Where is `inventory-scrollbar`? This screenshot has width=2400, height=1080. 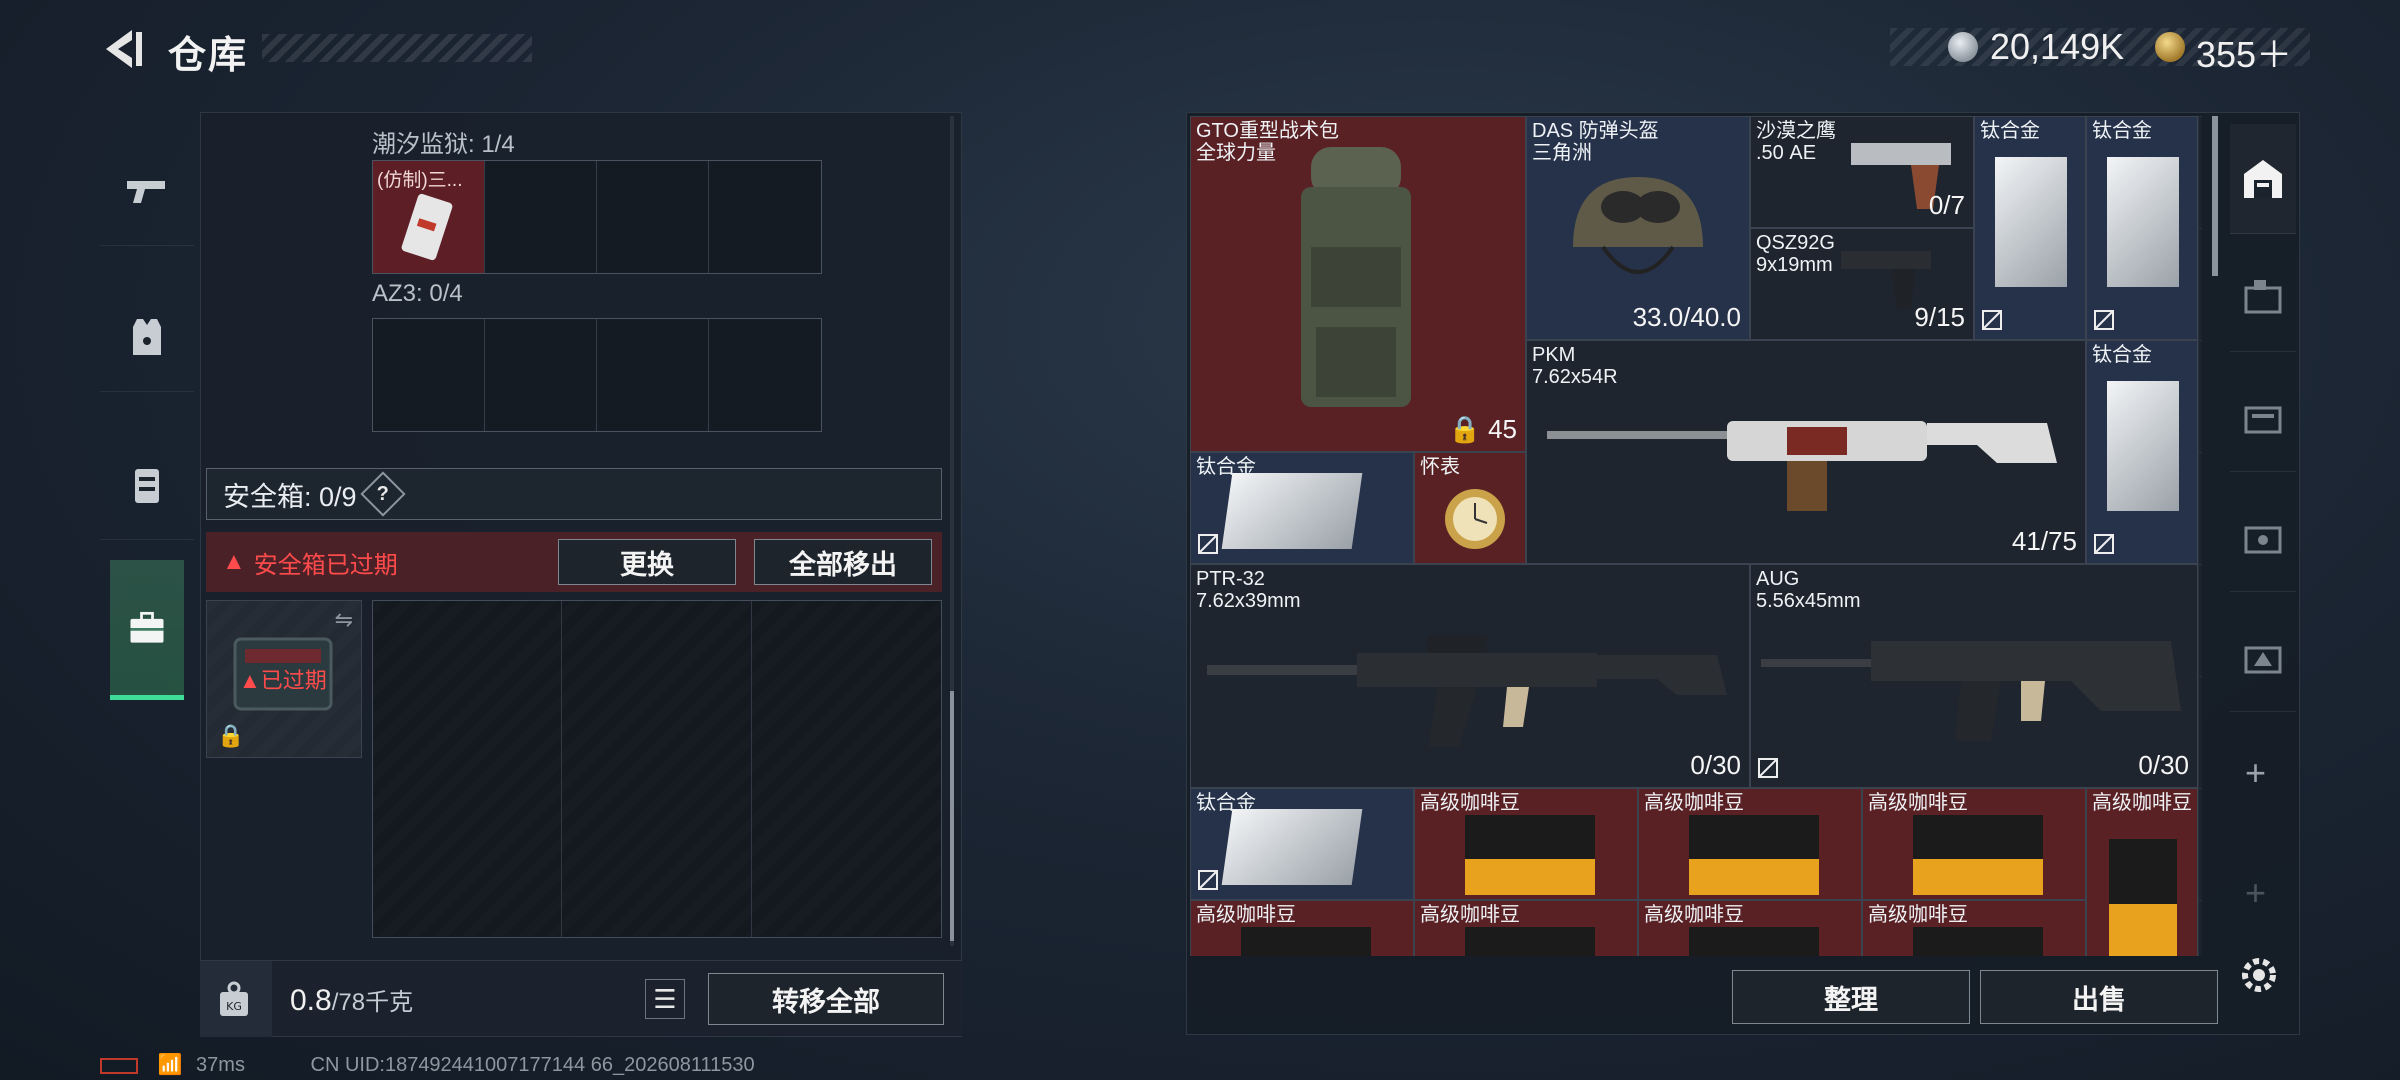 inventory-scrollbar is located at coordinates (2215, 196).